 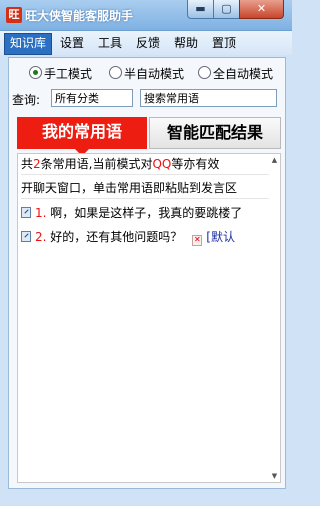 I want to click on scroll-down-icon: ▼, so click(x=274, y=476).